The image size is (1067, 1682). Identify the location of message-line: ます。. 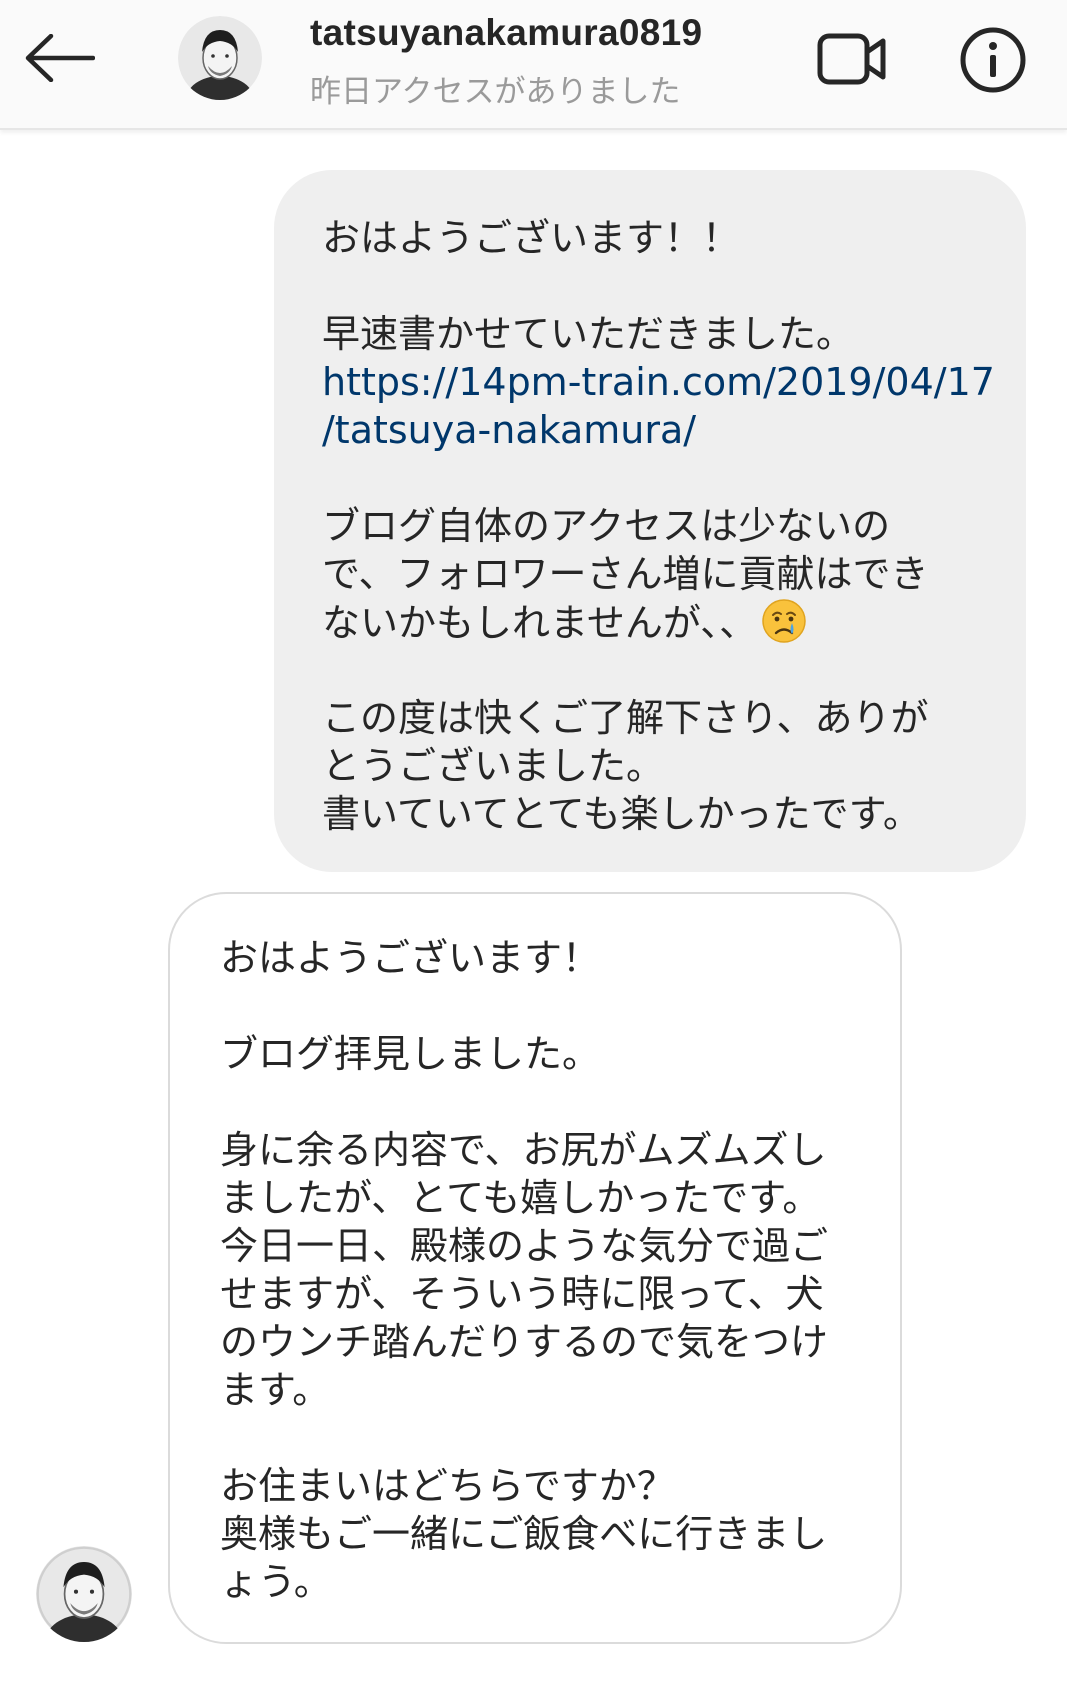
(275, 1390).